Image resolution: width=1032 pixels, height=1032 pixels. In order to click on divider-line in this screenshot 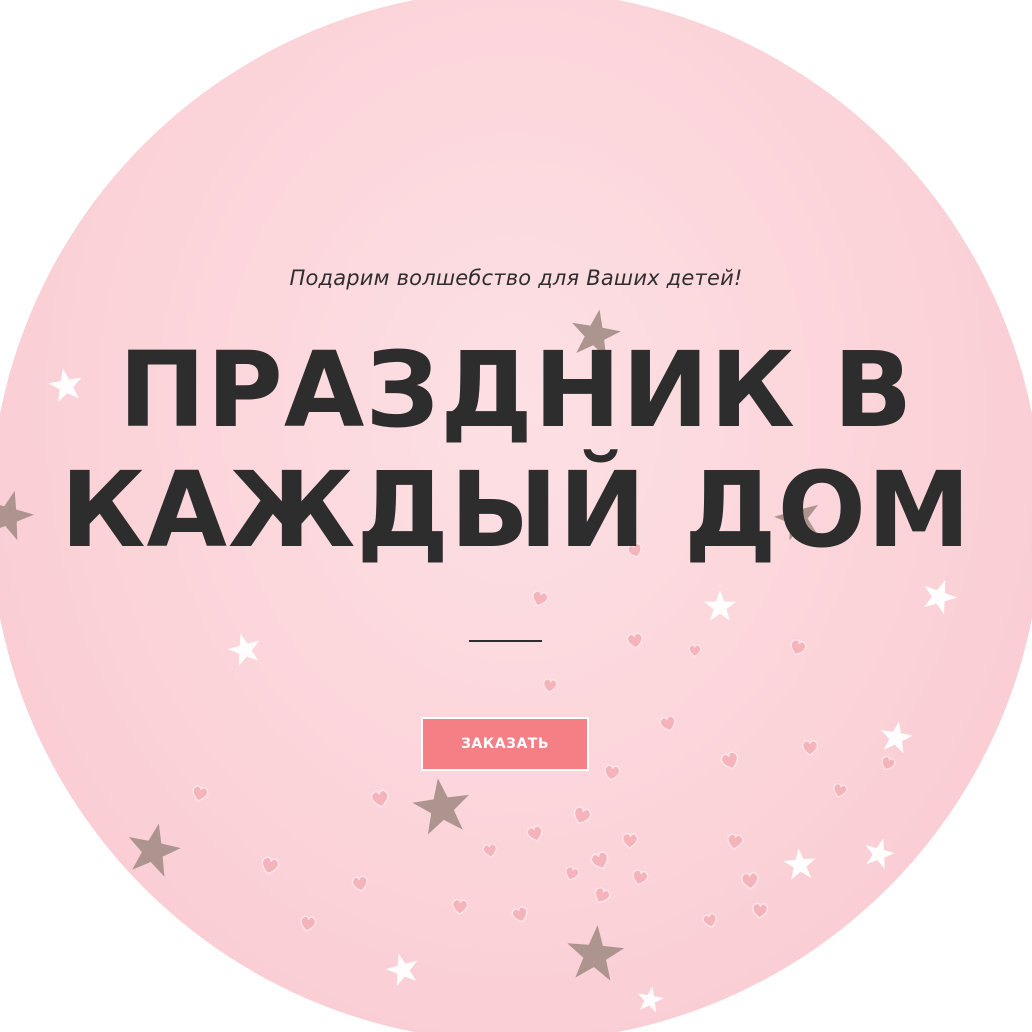, I will do `click(505, 641)`.